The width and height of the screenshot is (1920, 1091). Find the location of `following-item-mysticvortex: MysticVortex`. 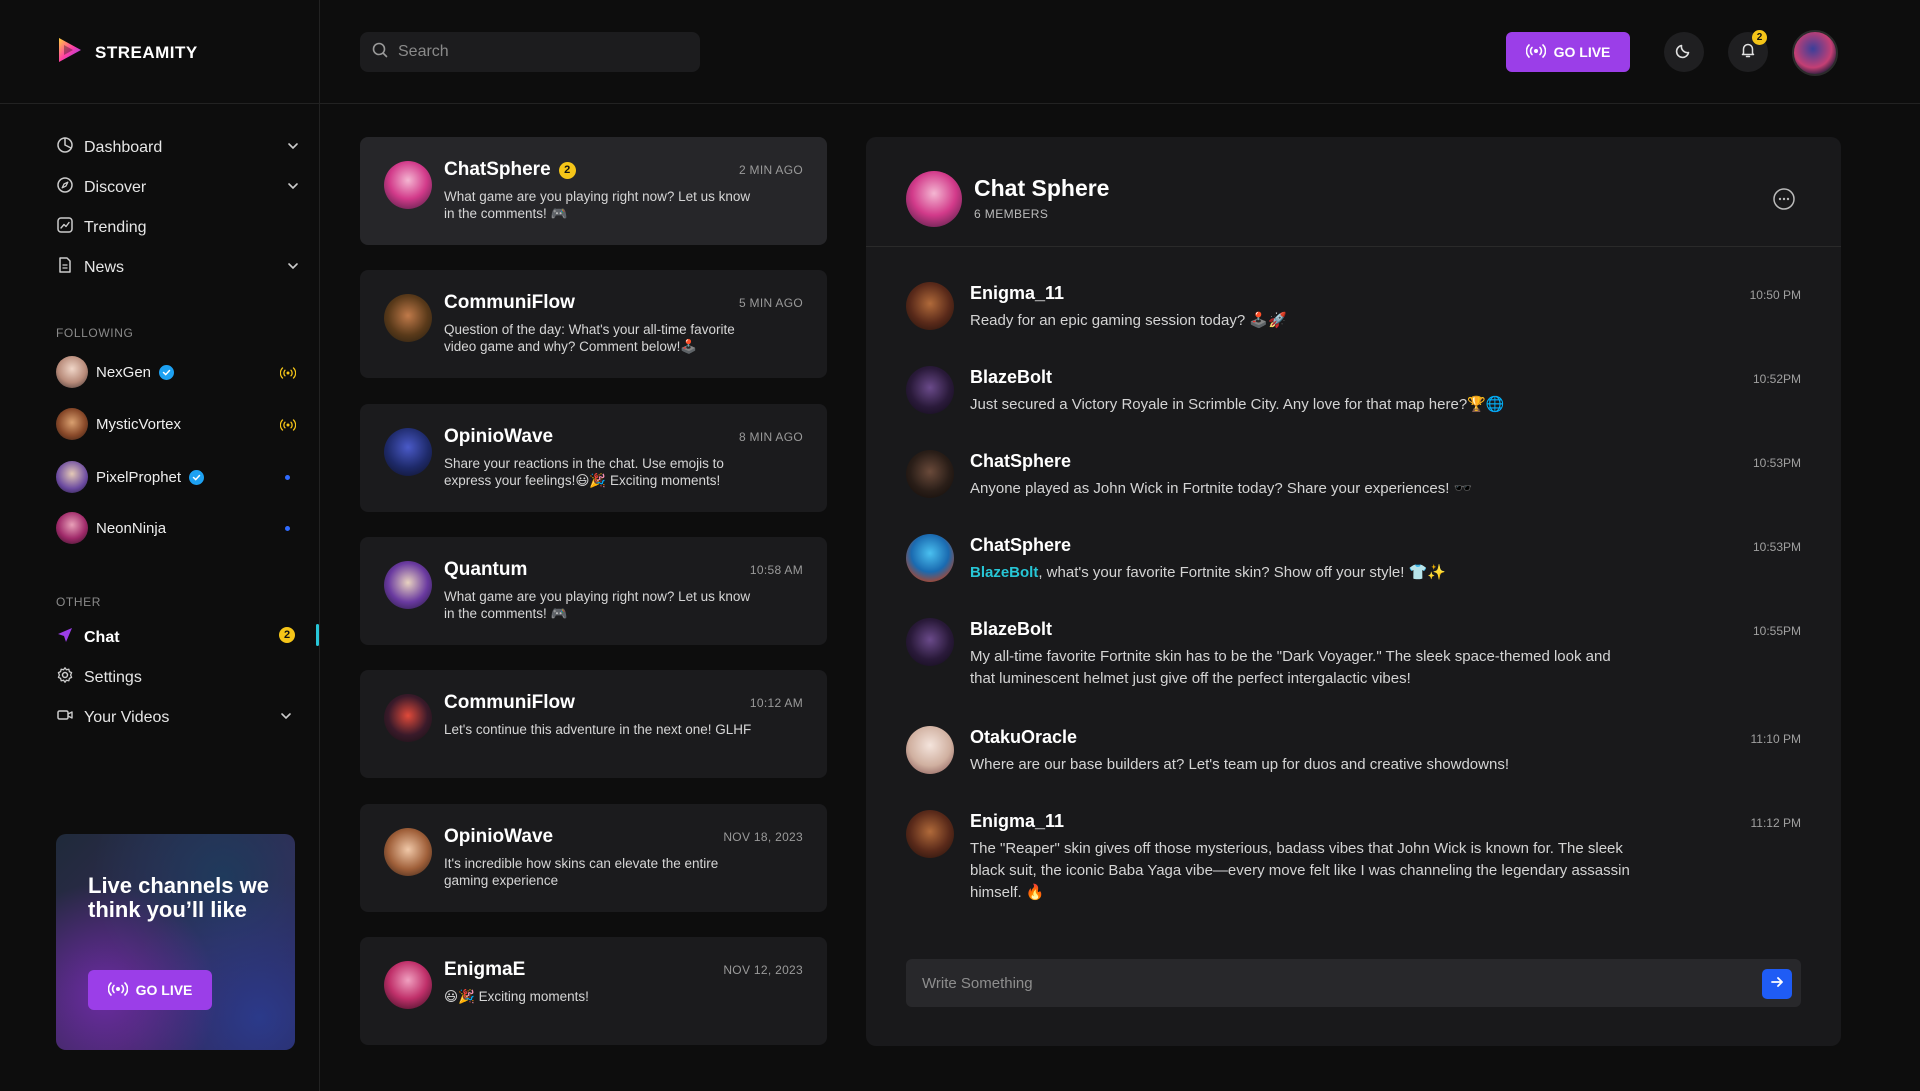

following-item-mysticvortex: MysticVortex is located at coordinates (118, 424).